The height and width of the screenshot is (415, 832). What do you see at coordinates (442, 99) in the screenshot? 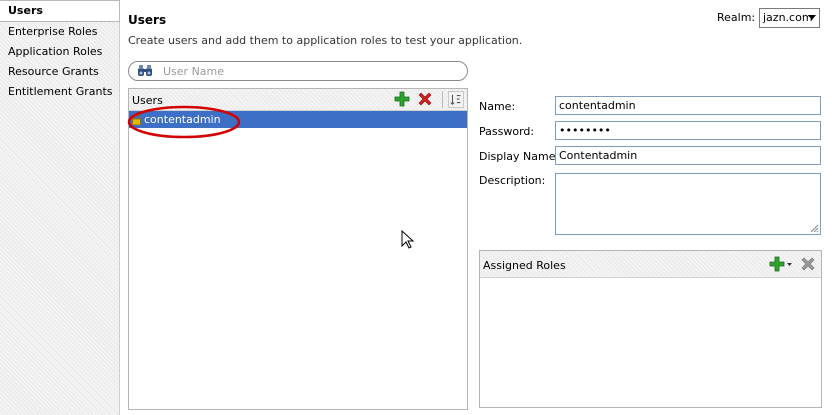
I see `toolbar-separator` at bounding box center [442, 99].